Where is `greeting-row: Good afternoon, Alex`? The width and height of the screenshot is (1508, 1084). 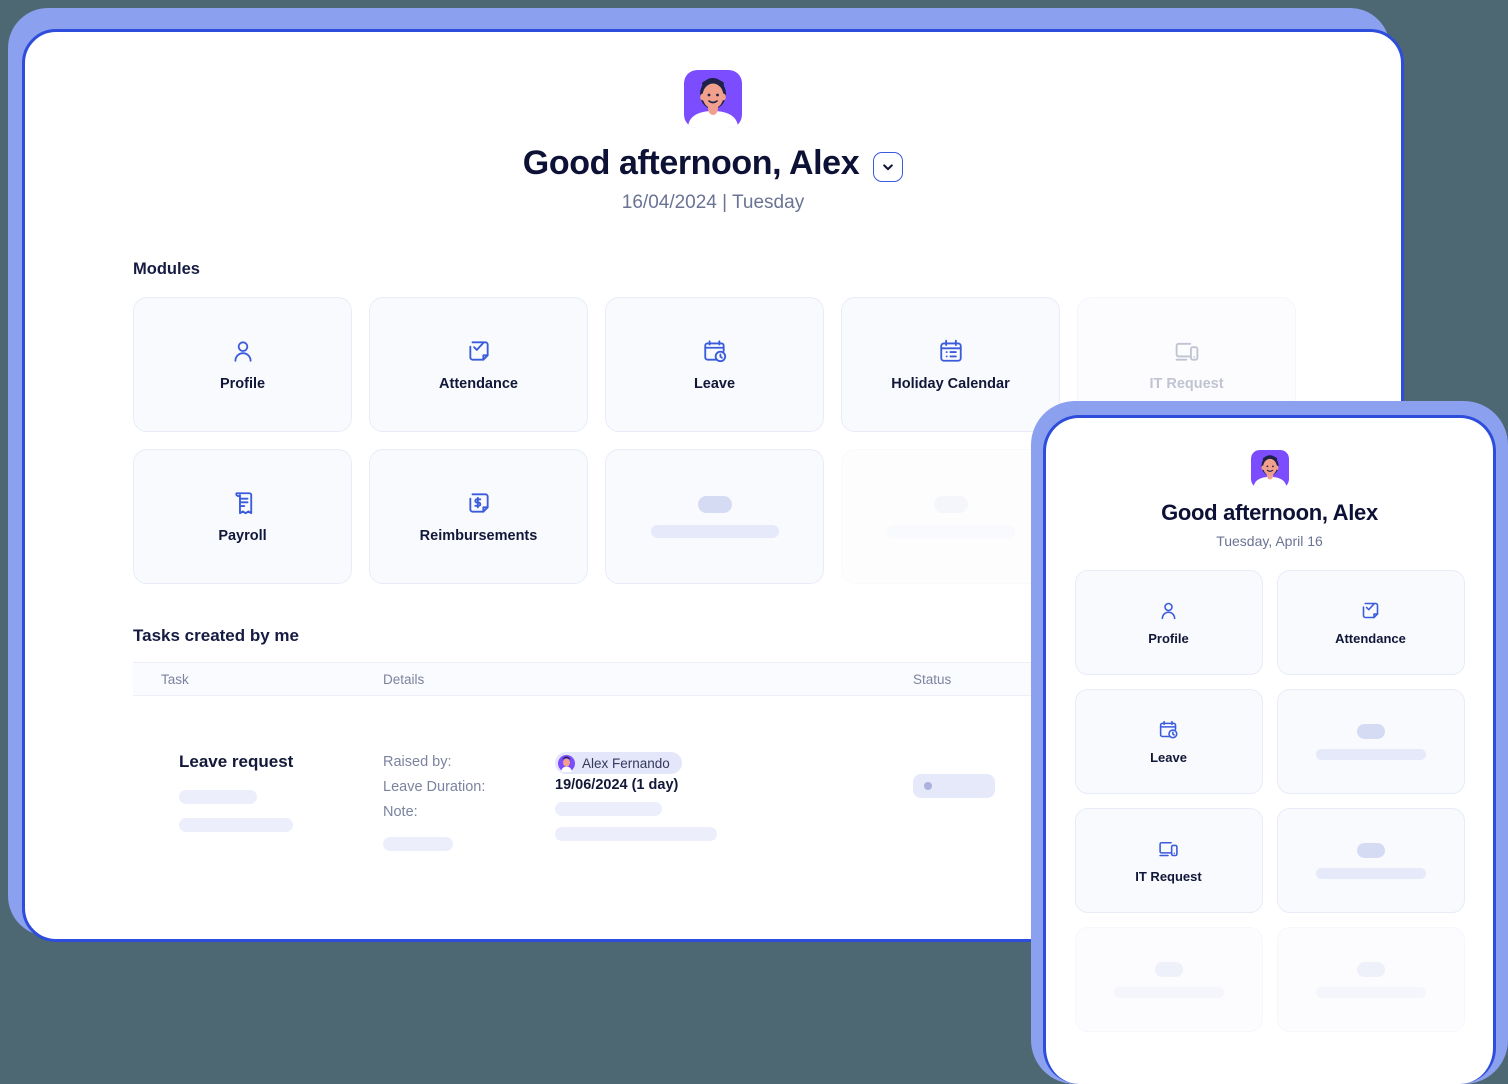 greeting-row: Good afternoon, Alex is located at coordinates (713, 163).